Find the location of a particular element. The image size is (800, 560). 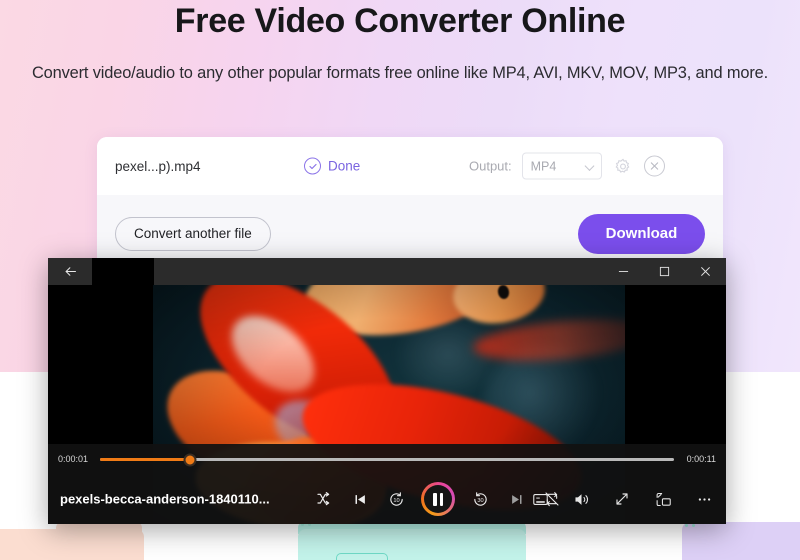

progress-track is located at coordinates (387, 459).